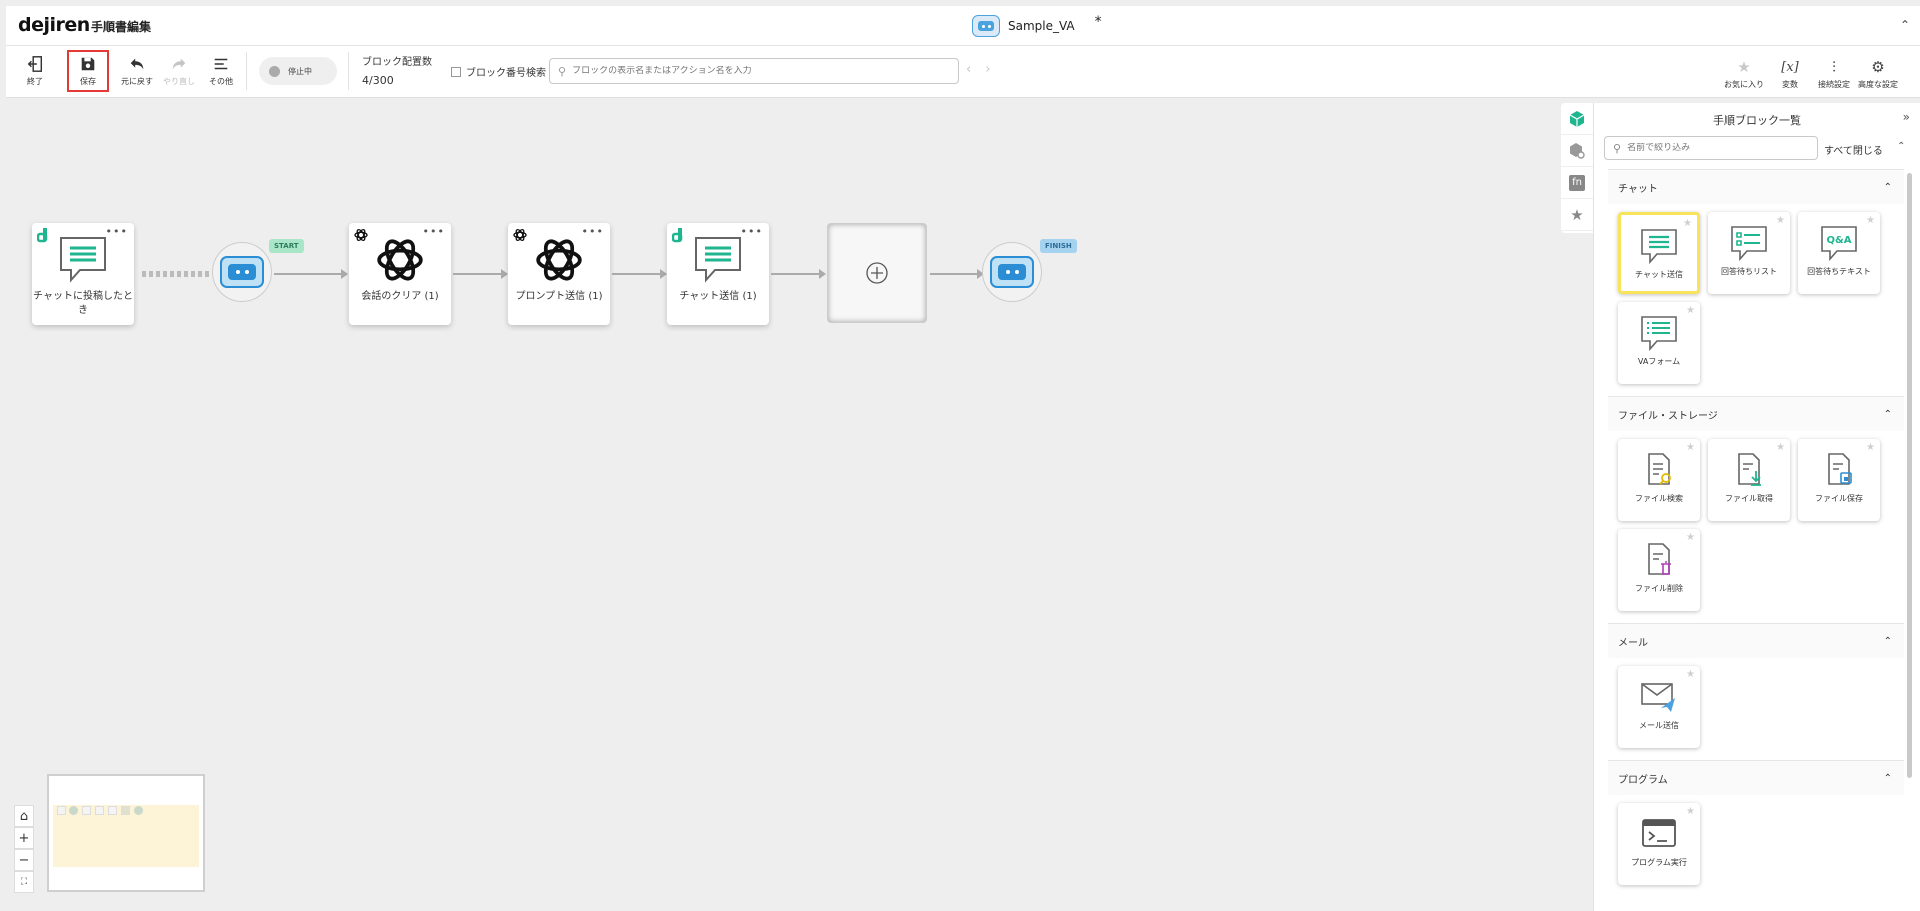 The height and width of the screenshot is (911, 1920). I want to click on palette-card-file-get: ★ ファイル取得, so click(1749, 480).